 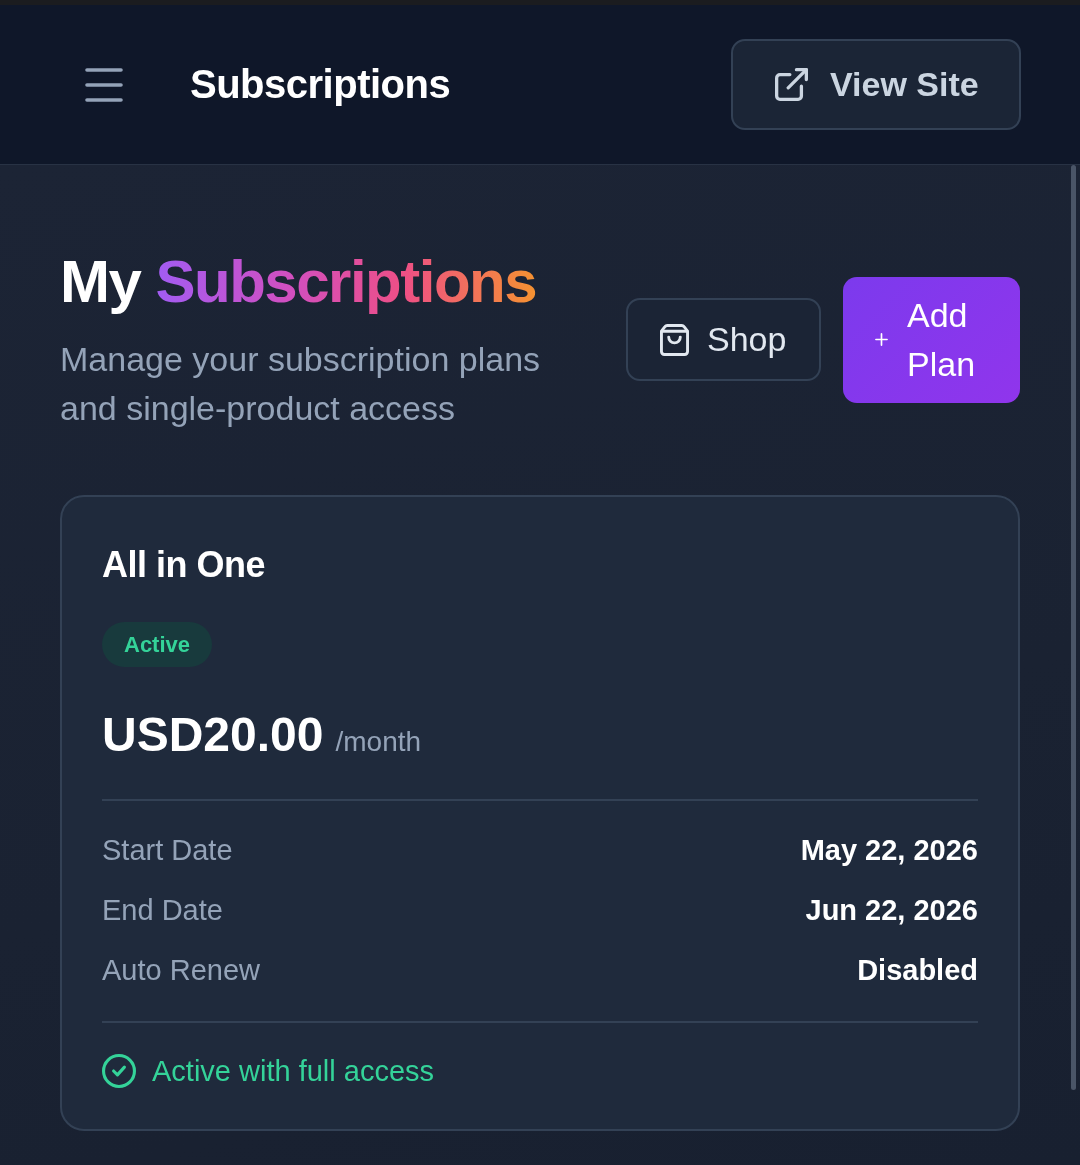 I want to click on shopping-bag-icon, so click(x=674, y=339).